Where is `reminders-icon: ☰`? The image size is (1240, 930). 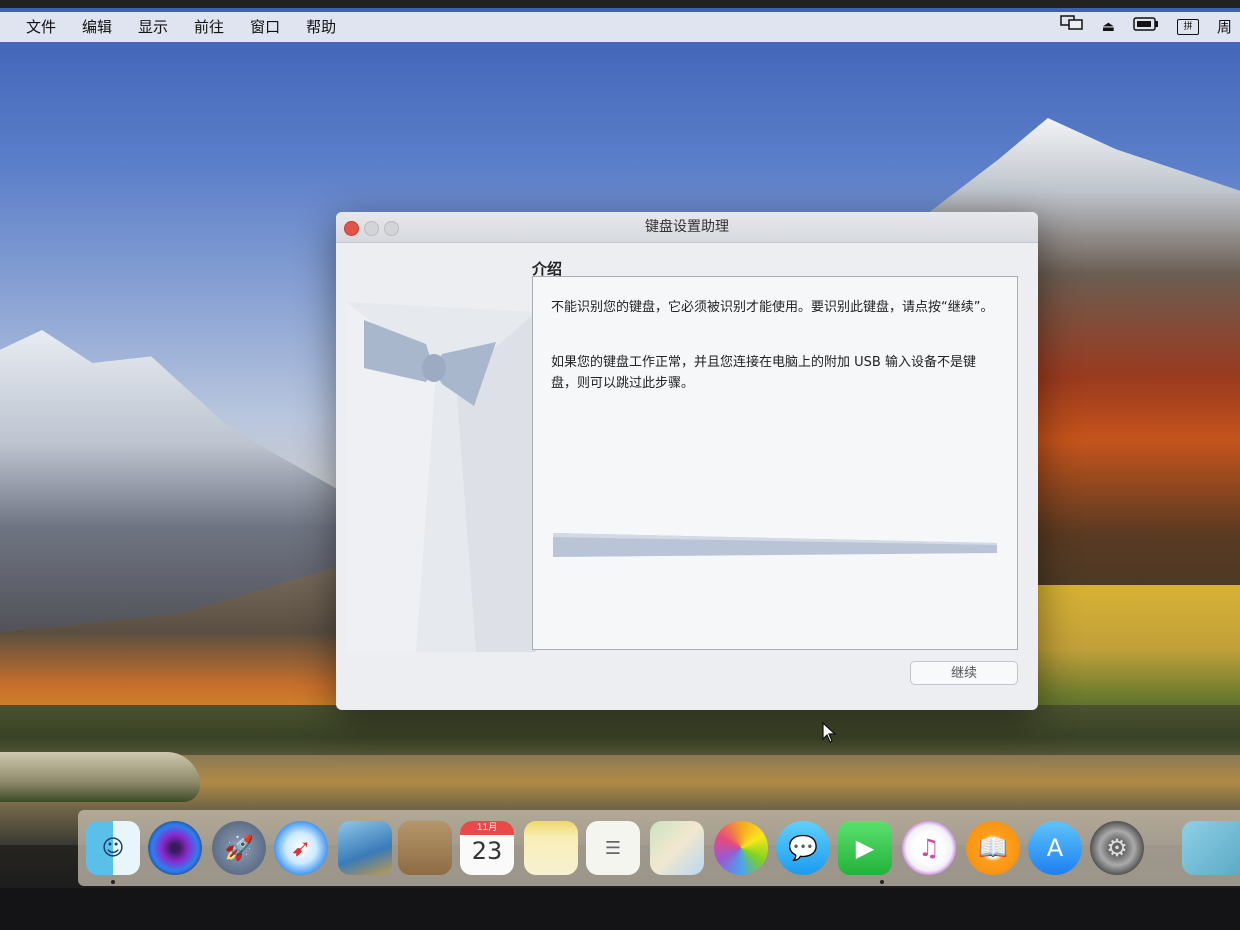
reminders-icon: ☰ is located at coordinates (613, 848).